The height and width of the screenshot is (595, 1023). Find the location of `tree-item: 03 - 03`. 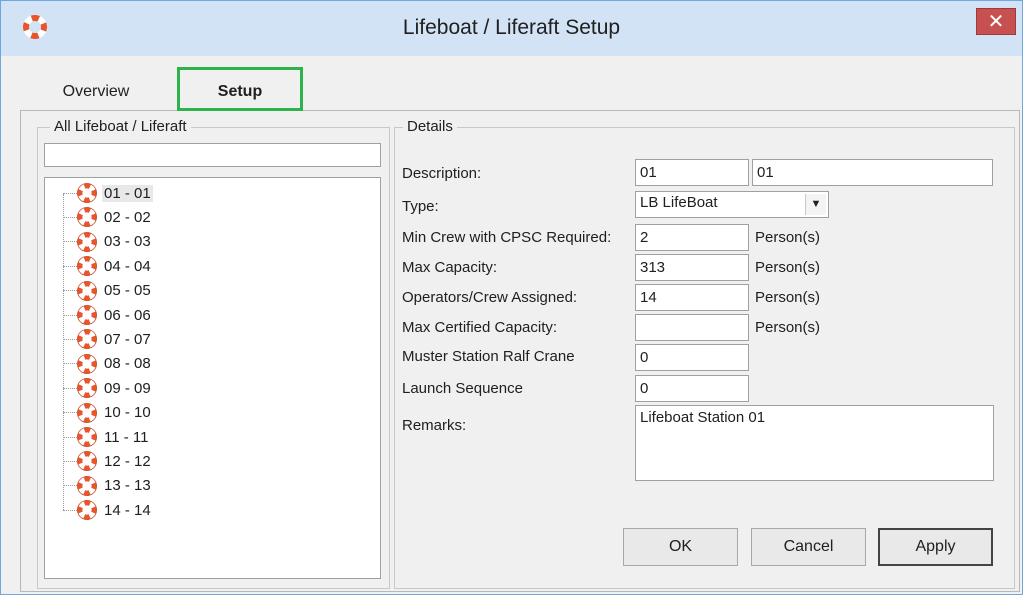

tree-item: 03 - 03 is located at coordinates (108, 242).